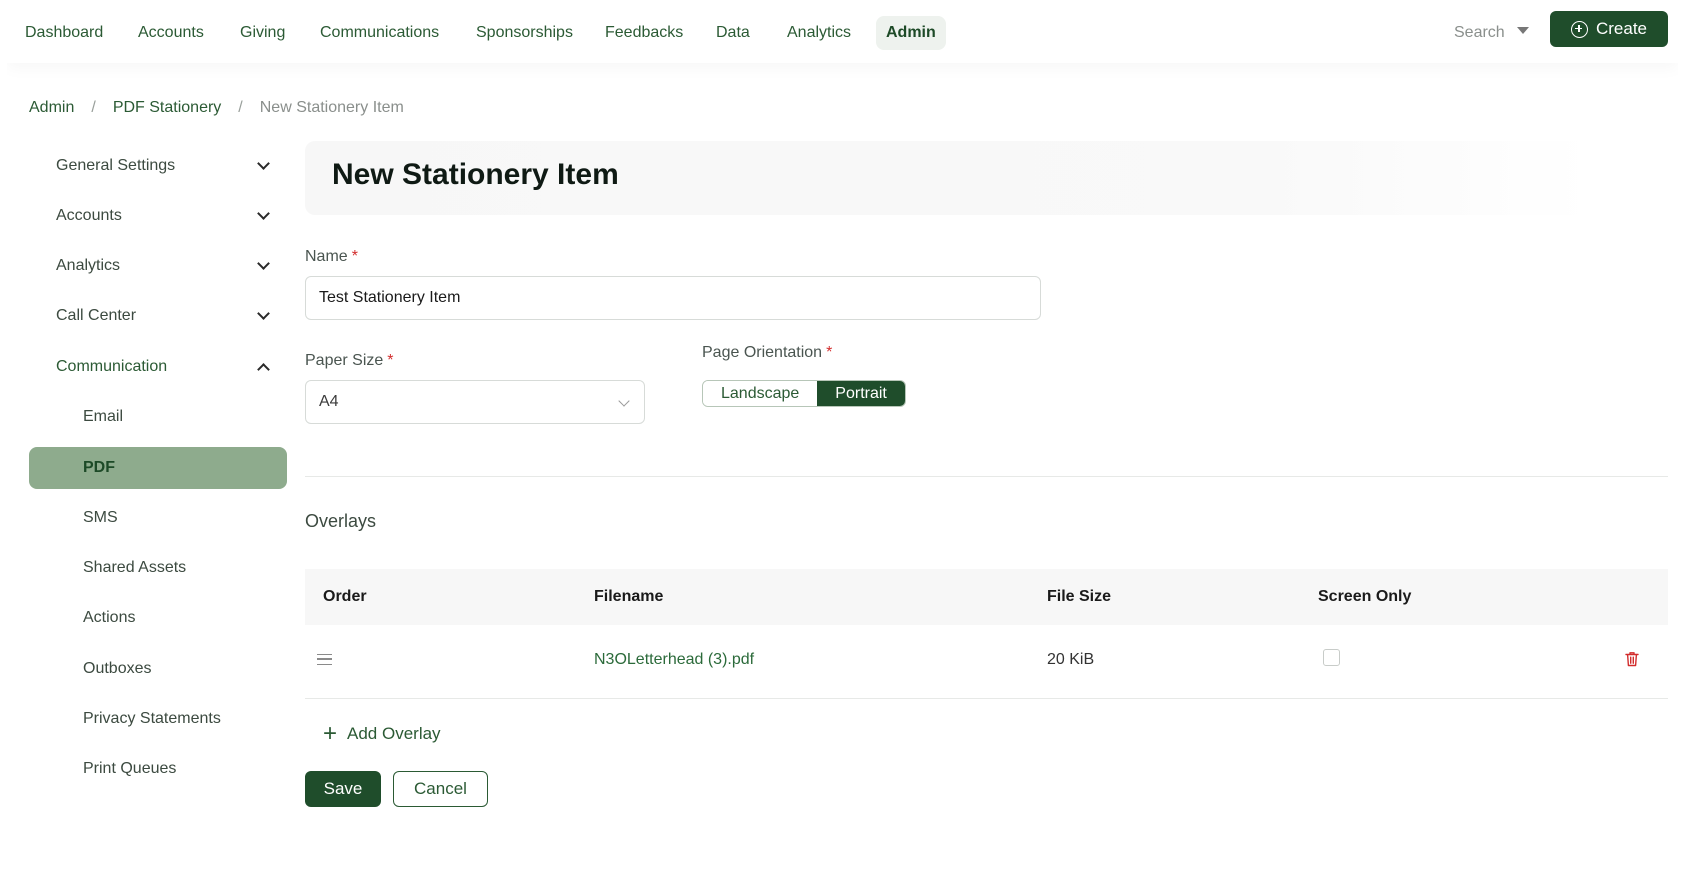  I want to click on orientation-label-text: Page Orientation, so click(762, 352).